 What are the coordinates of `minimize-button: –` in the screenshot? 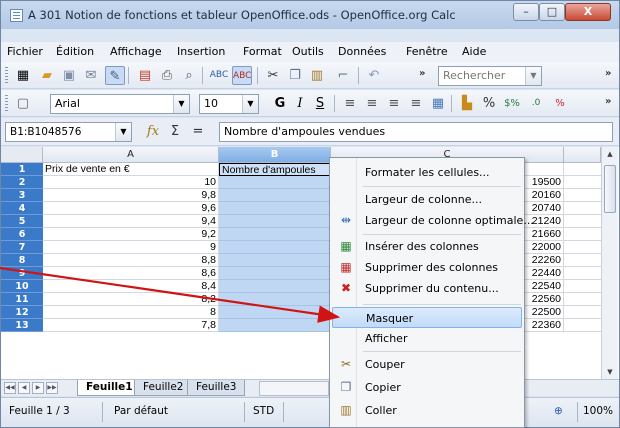 It's located at (526, 12).